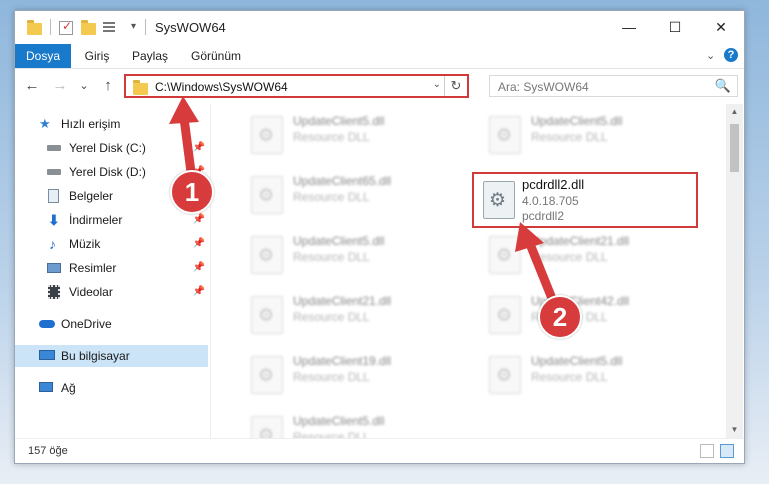  Describe the element at coordinates (731, 55) in the screenshot. I see `help-icon: ?` at that location.